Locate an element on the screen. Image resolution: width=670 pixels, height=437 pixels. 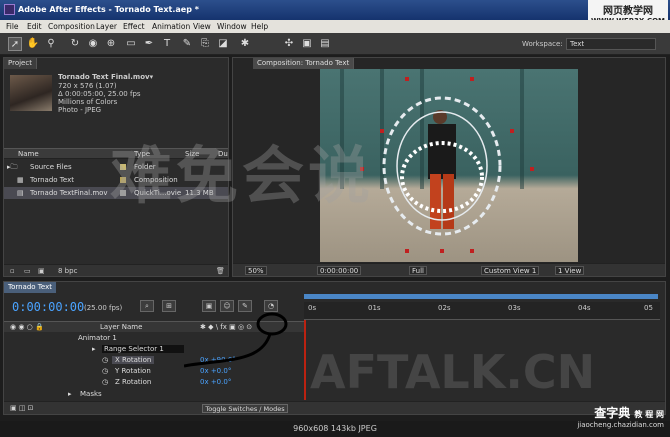
tab-timeline: Tornado Text is located at coordinates (30, 287).